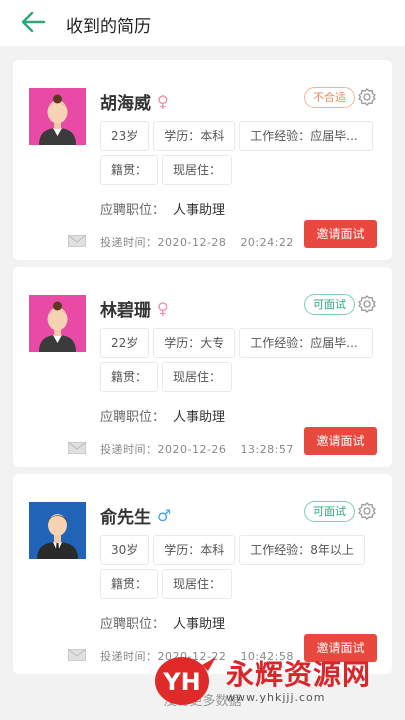 The width and height of the screenshot is (405, 720). What do you see at coordinates (125, 518) in the screenshot?
I see `candidate-name: 俞先生` at bounding box center [125, 518].